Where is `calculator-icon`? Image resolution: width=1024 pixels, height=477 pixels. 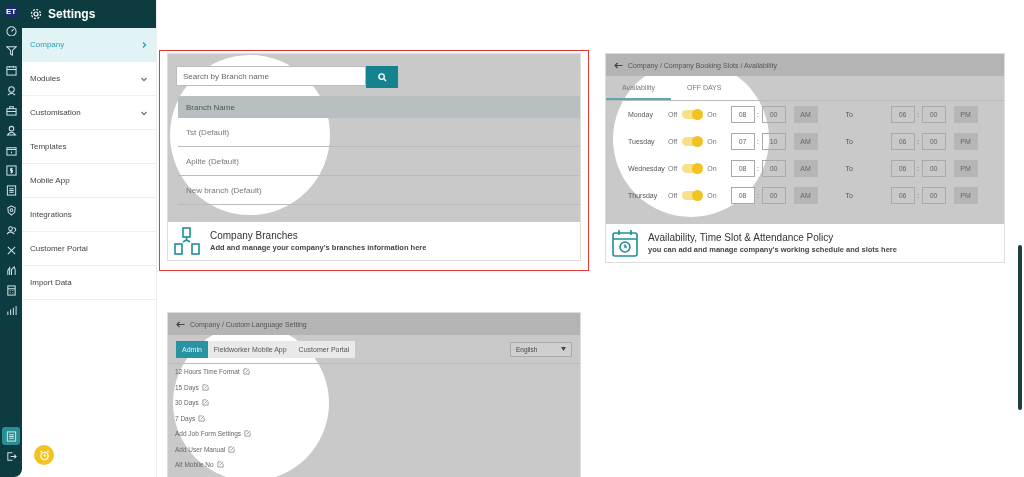 calculator-icon is located at coordinates (11, 290).